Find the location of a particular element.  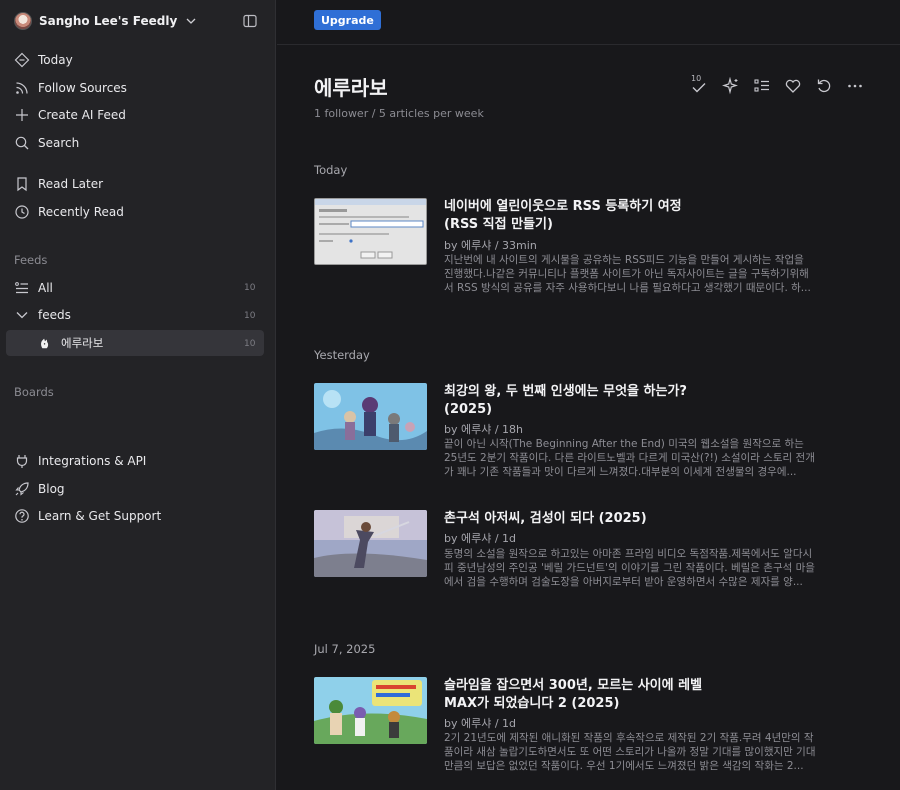

refresh-icon is located at coordinates (824, 86).